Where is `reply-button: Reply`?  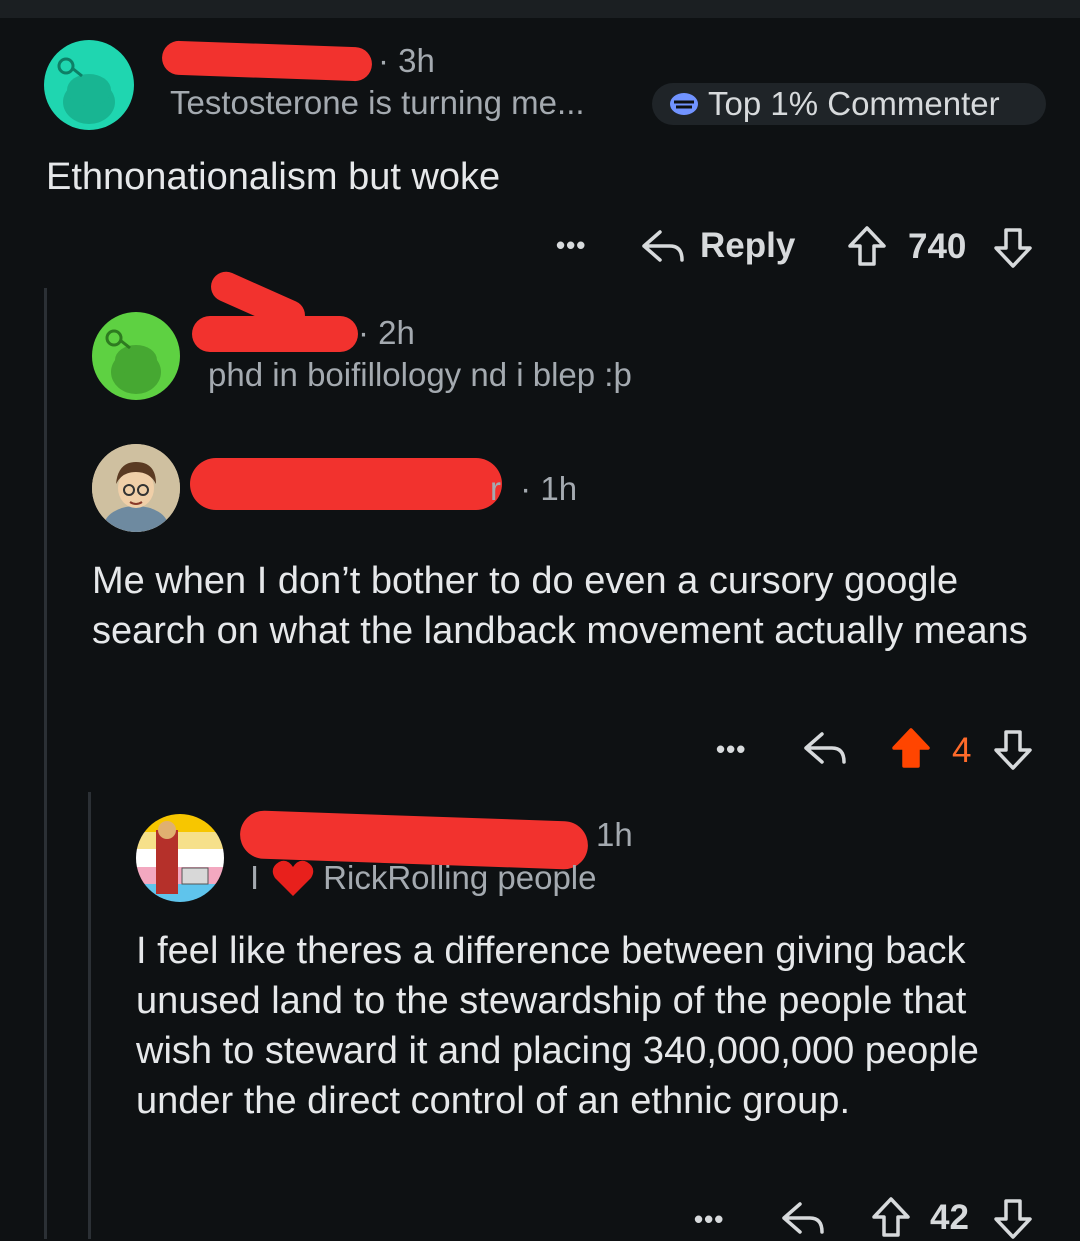
reply-button: Reply is located at coordinates (717, 246).